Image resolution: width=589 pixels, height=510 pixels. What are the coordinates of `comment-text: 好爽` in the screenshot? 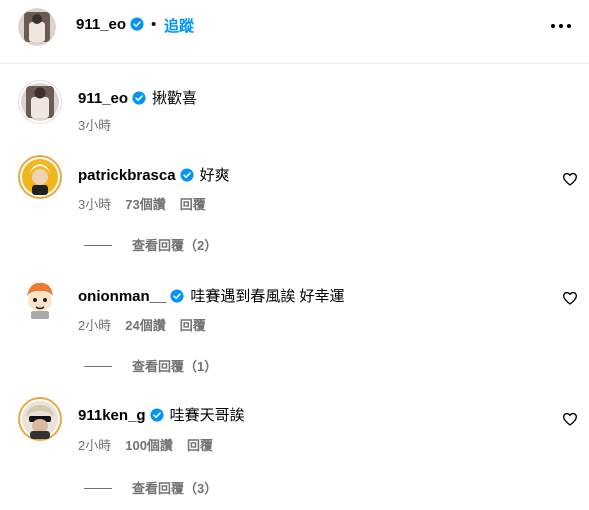 It's located at (214, 175).